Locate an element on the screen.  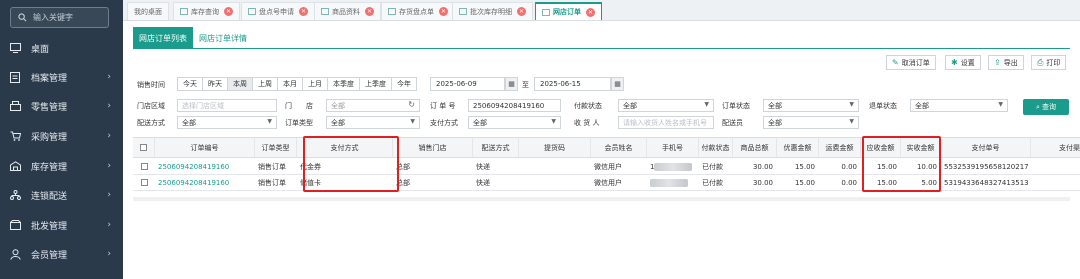
sidebar-item-member: 会员管理 › is located at coordinates (61, 254).